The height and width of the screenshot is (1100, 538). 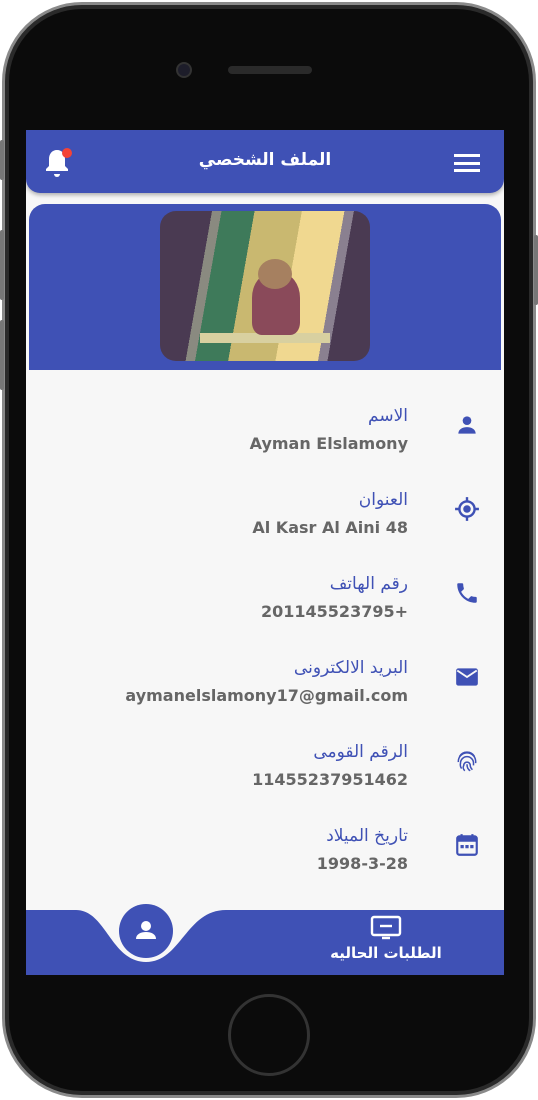 I want to click on field-label: الرقم القومى, so click(x=360, y=752).